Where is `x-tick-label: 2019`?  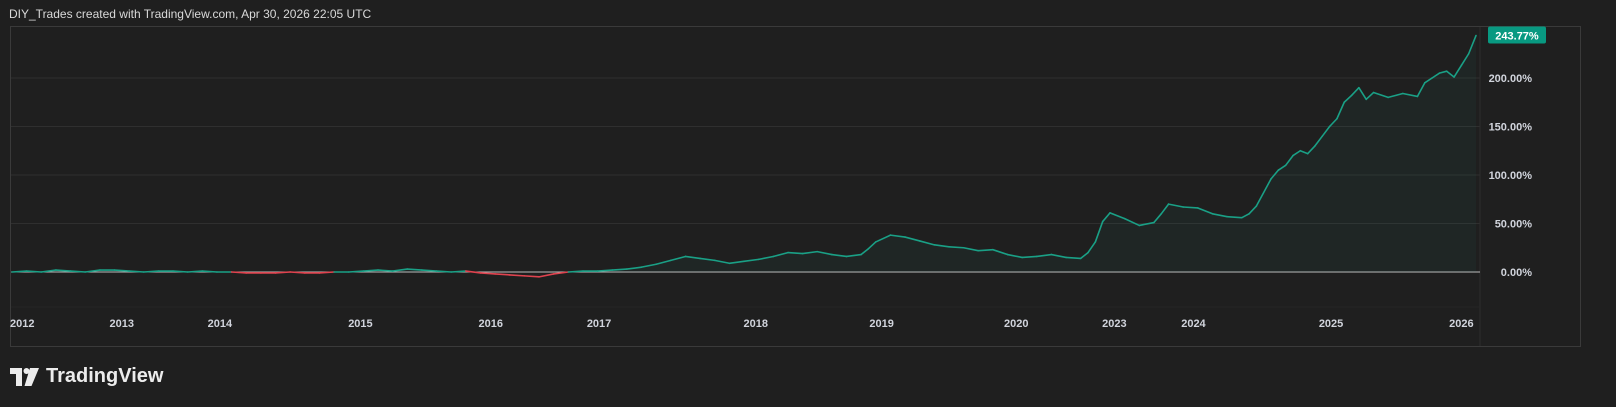 x-tick-label: 2019 is located at coordinates (881, 324).